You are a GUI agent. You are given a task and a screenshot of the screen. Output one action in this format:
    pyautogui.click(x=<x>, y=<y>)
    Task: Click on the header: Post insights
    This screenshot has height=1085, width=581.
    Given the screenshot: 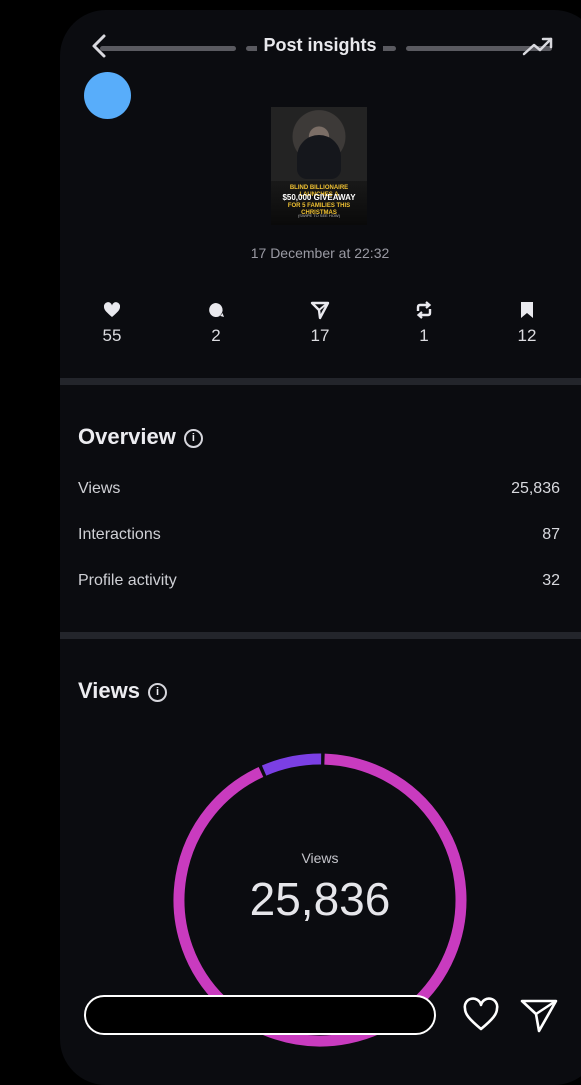 What is the action you would take?
    pyautogui.click(x=320, y=45)
    